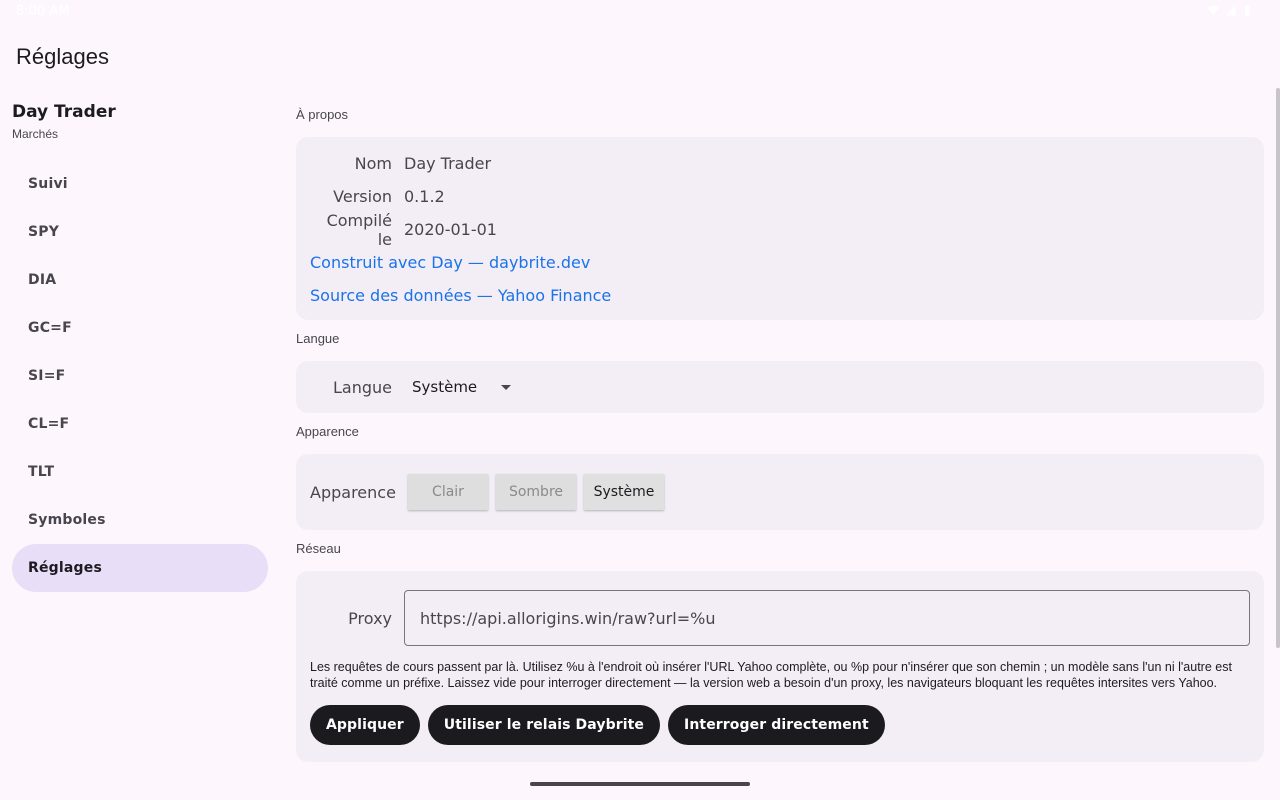 The image size is (1280, 800). Describe the element at coordinates (448, 492) in the screenshot. I see `appearance-option-light: Clair` at that location.